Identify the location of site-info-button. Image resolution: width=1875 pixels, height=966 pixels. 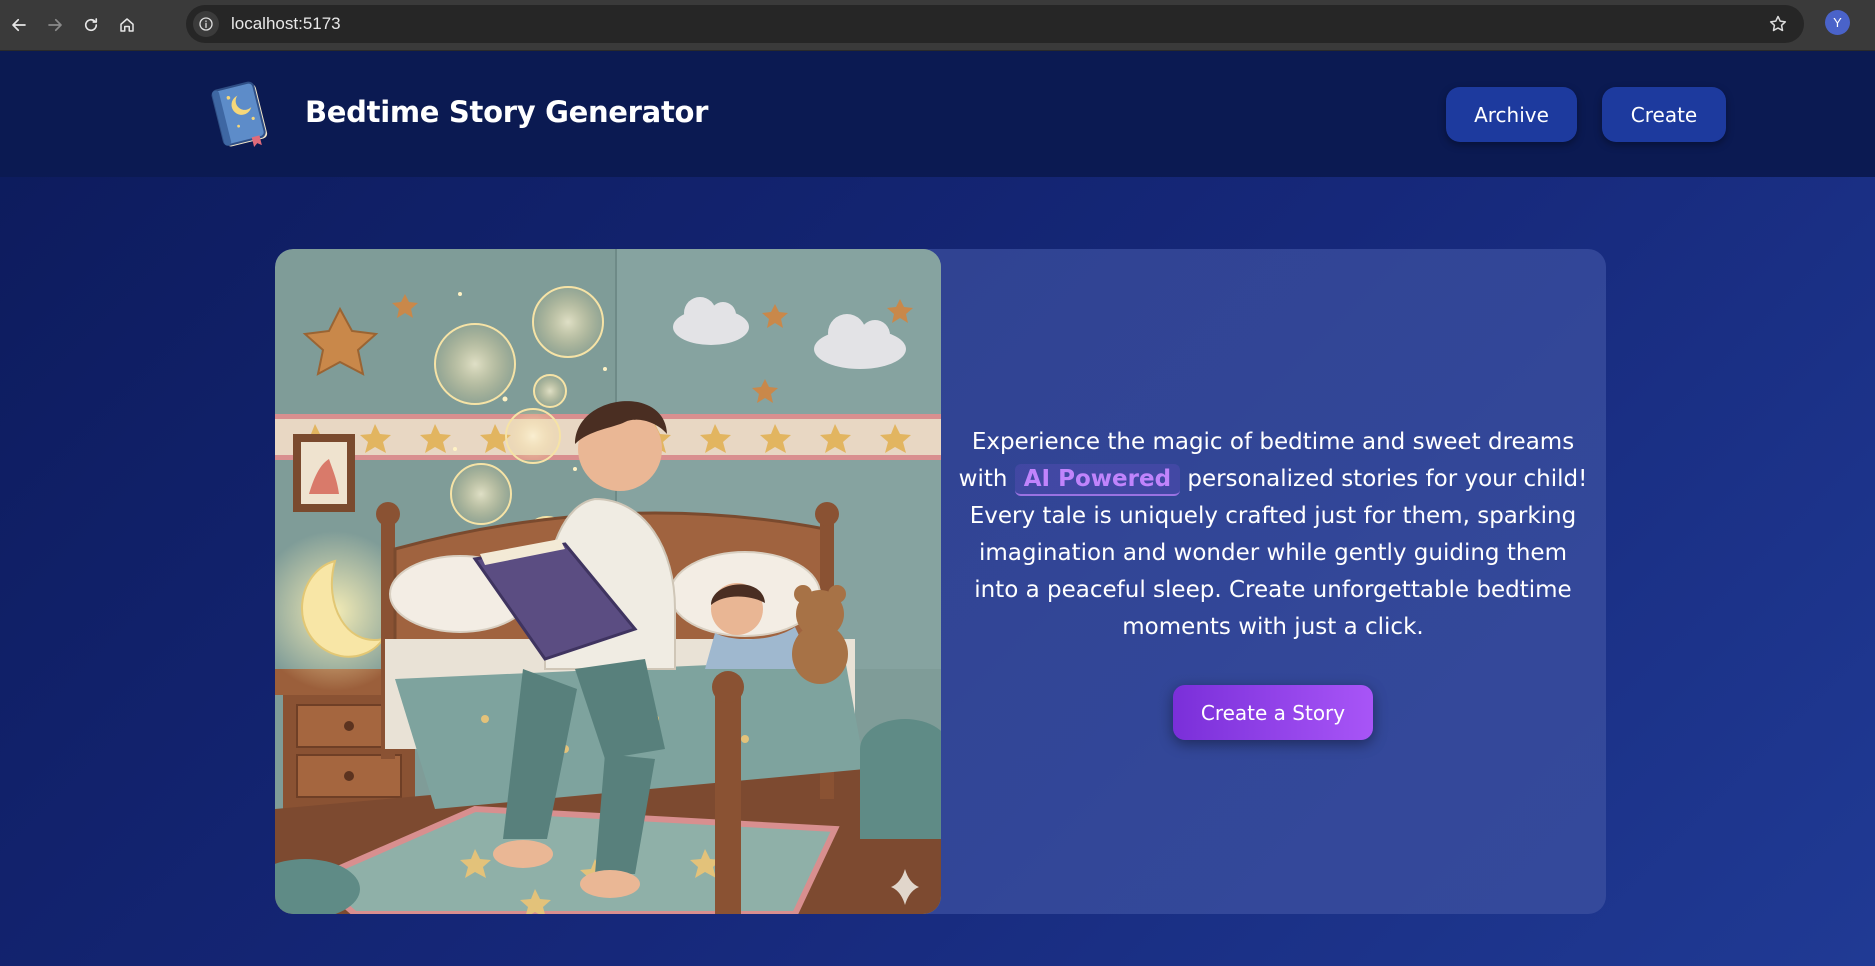
(206, 24).